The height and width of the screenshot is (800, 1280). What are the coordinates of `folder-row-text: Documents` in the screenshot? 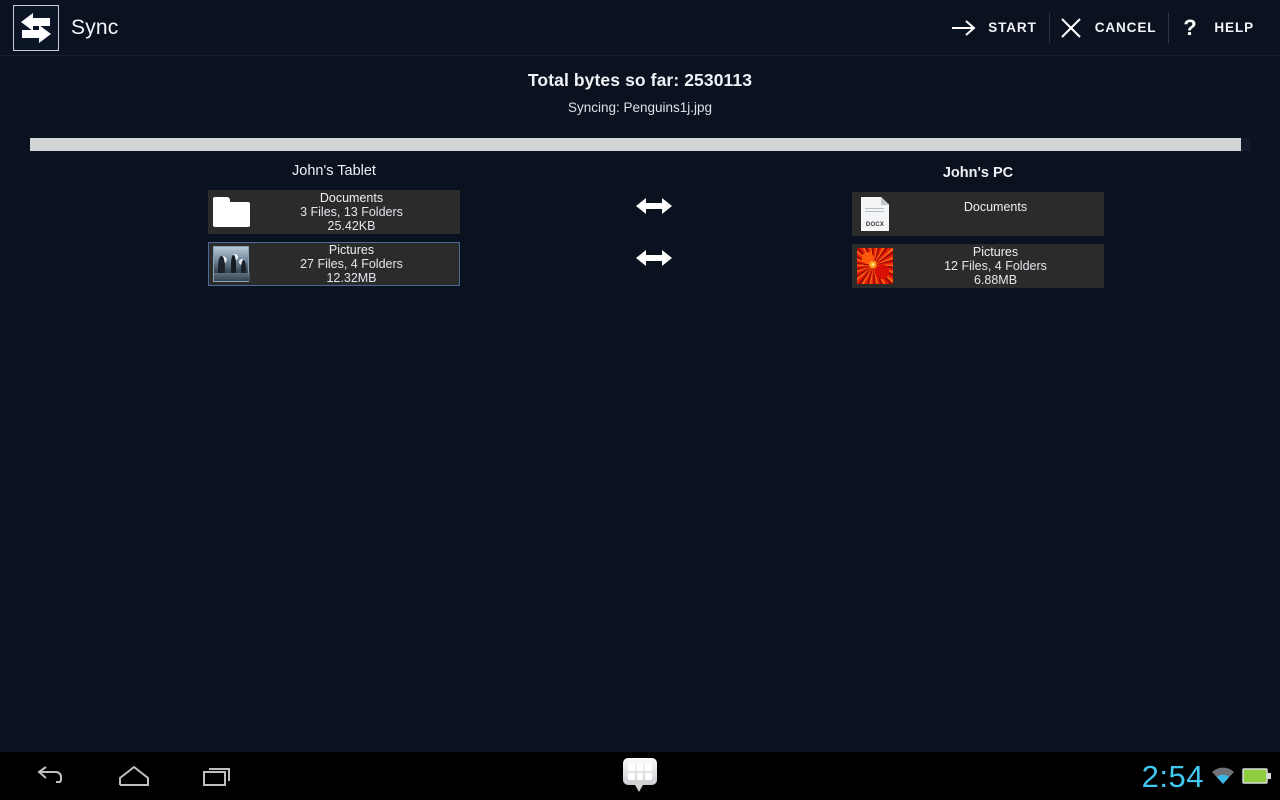 It's located at (998, 214).